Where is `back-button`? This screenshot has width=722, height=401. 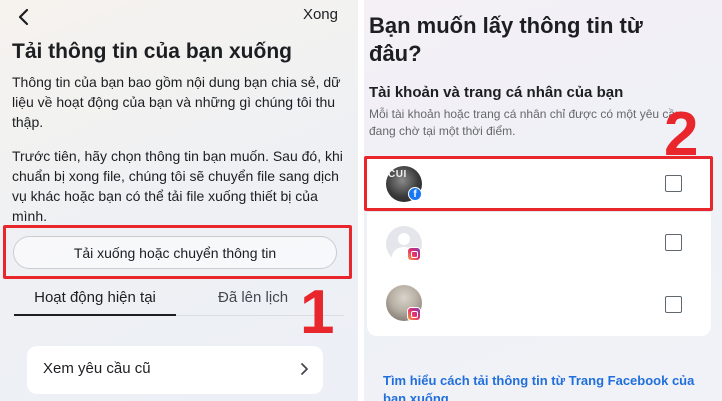
back-button is located at coordinates (24, 17).